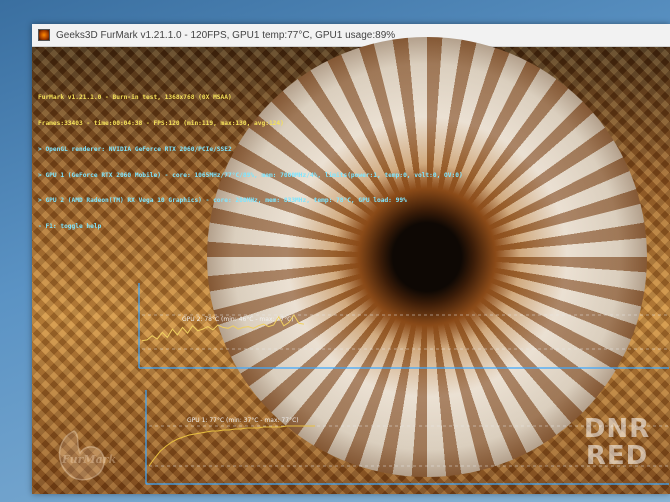 The height and width of the screenshot is (502, 670). What do you see at coordinates (89, 459) in the screenshot?
I see `furmark-logo-text: FurMark` at bounding box center [89, 459].